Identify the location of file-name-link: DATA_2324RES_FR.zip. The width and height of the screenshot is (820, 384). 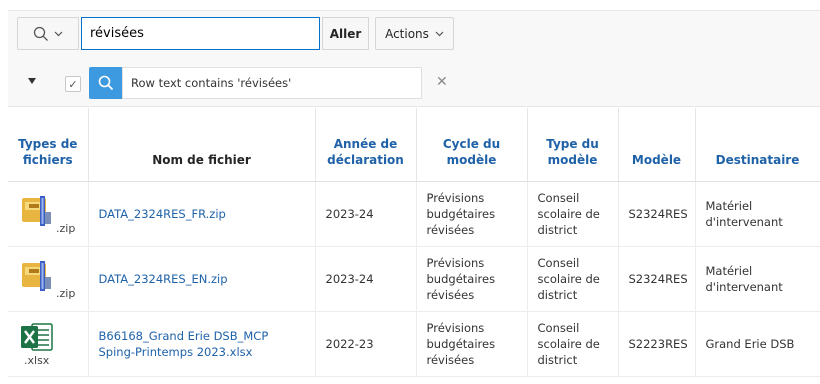
(202, 214).